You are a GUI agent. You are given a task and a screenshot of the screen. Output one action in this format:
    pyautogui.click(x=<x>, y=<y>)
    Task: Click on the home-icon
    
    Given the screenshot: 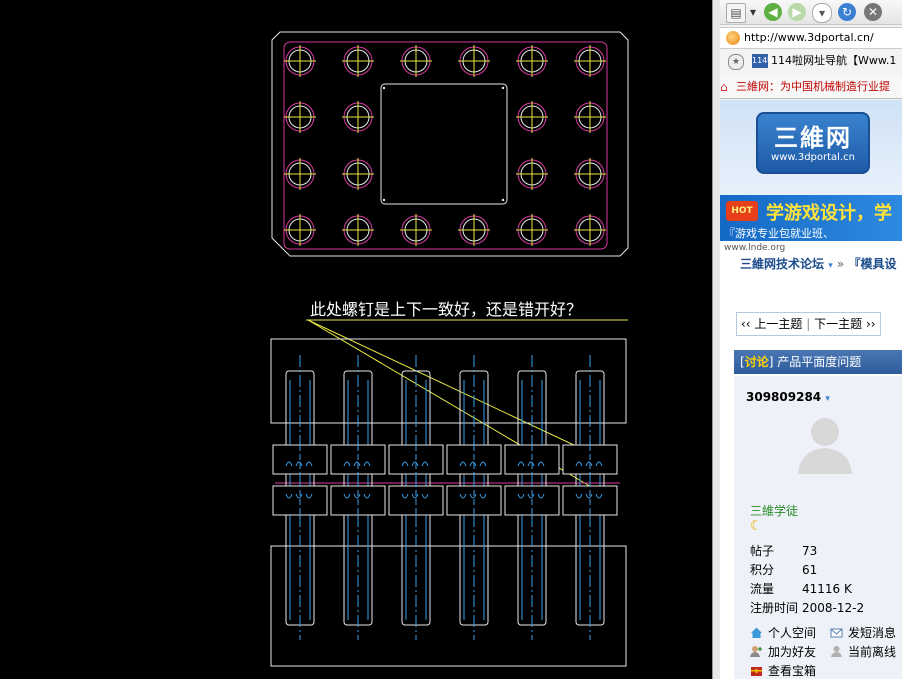 What is the action you would take?
    pyautogui.click(x=756, y=632)
    